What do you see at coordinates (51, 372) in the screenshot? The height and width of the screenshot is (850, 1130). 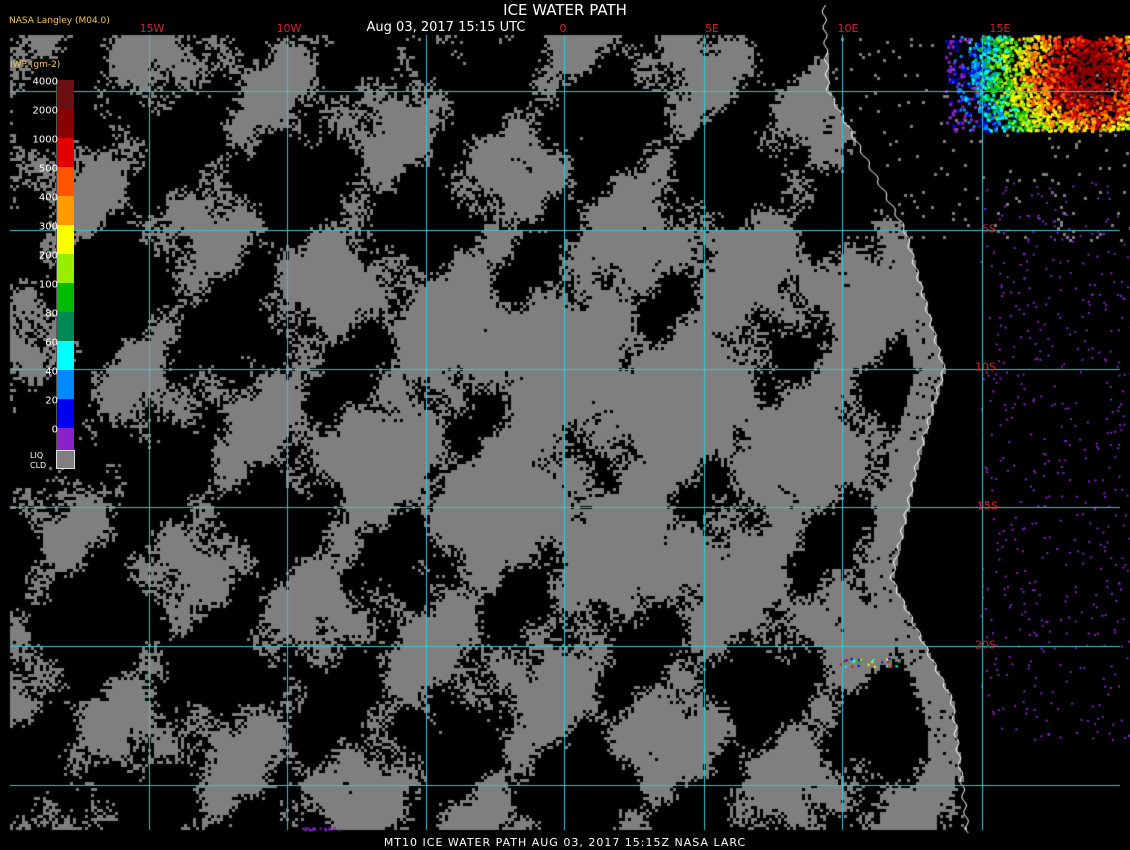 I see `legend-label: 40` at bounding box center [51, 372].